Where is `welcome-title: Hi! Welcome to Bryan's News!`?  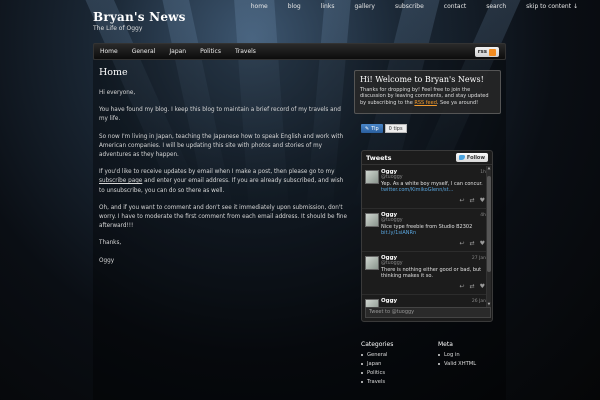 welcome-title: Hi! Welcome to Bryan's News! is located at coordinates (422, 79).